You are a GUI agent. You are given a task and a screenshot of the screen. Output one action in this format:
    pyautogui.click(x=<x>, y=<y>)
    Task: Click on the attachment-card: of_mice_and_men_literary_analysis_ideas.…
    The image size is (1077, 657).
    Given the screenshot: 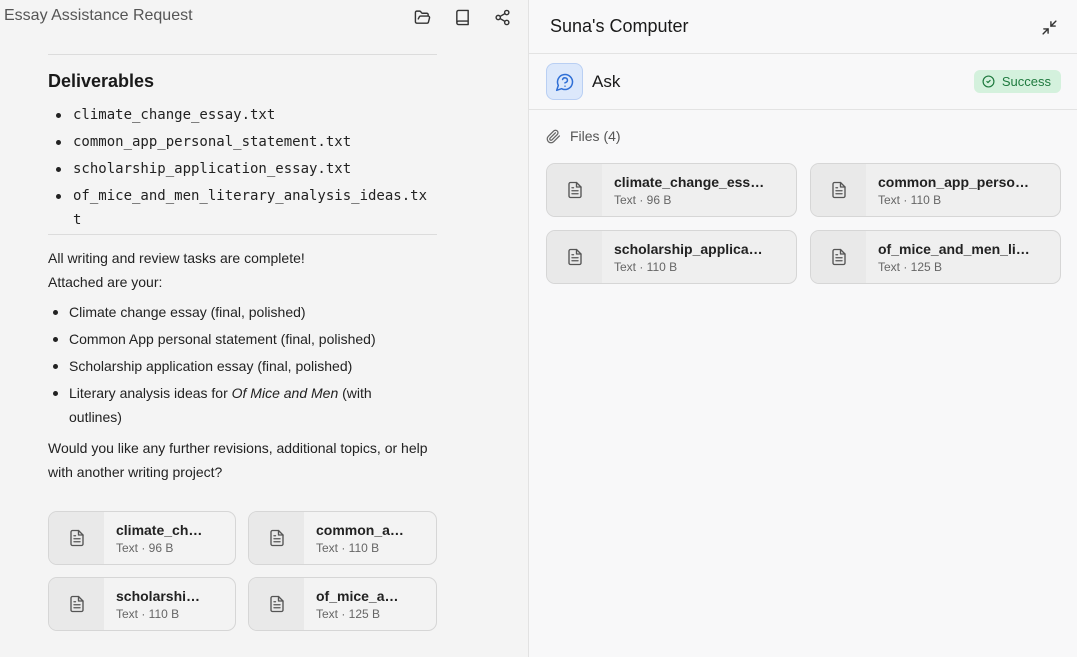 What is the action you would take?
    pyautogui.click(x=342, y=604)
    